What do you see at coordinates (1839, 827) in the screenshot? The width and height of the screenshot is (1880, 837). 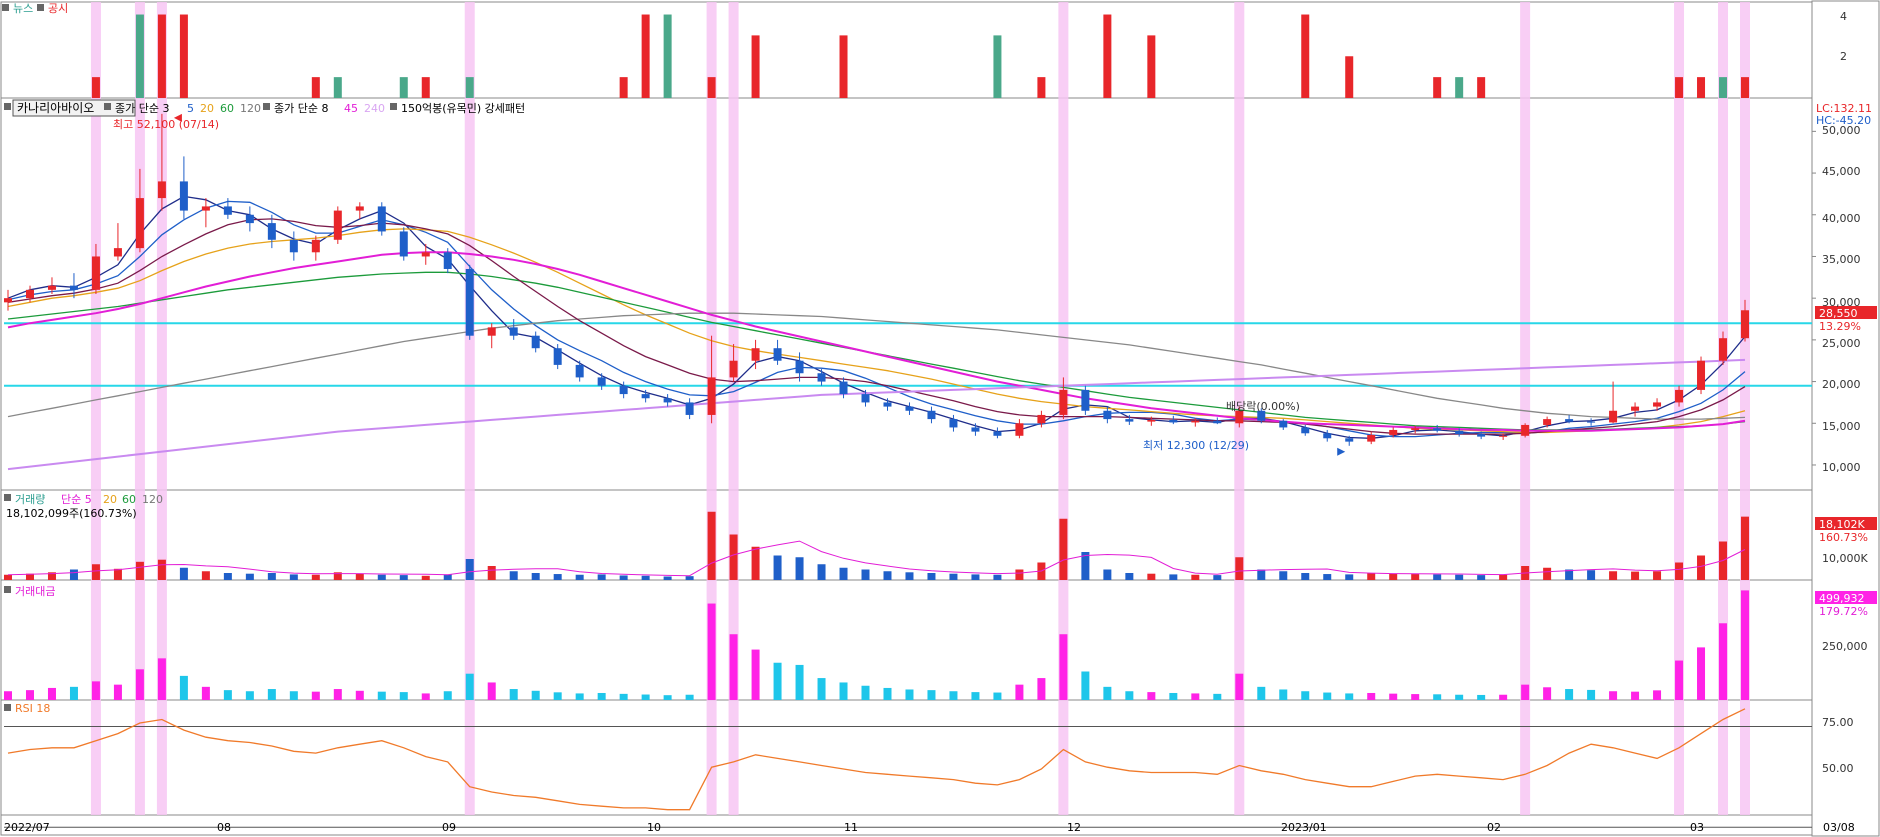 I see `x-label: 03/08` at bounding box center [1839, 827].